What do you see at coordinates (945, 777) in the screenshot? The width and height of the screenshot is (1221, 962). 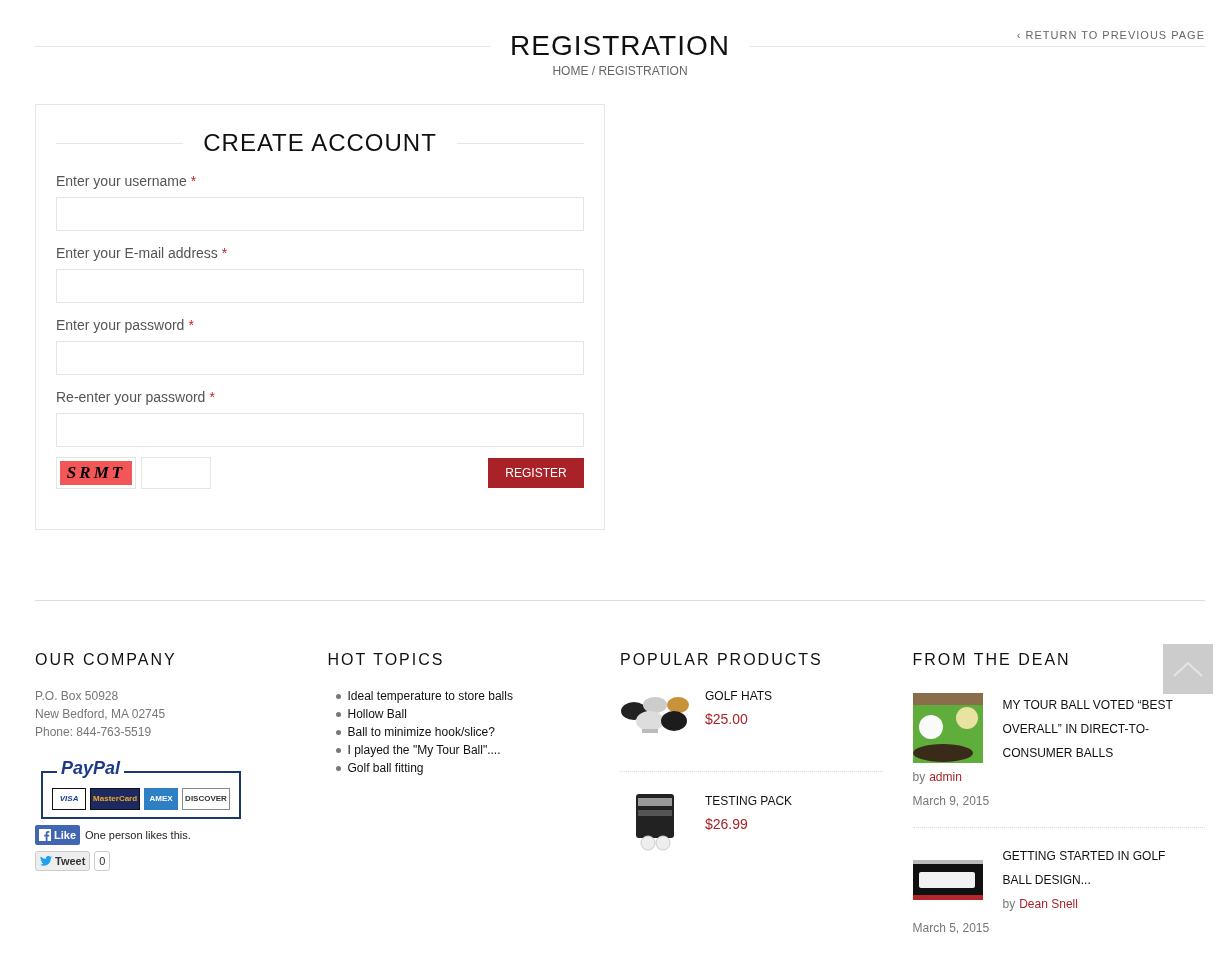 I see `author-link: admin` at bounding box center [945, 777].